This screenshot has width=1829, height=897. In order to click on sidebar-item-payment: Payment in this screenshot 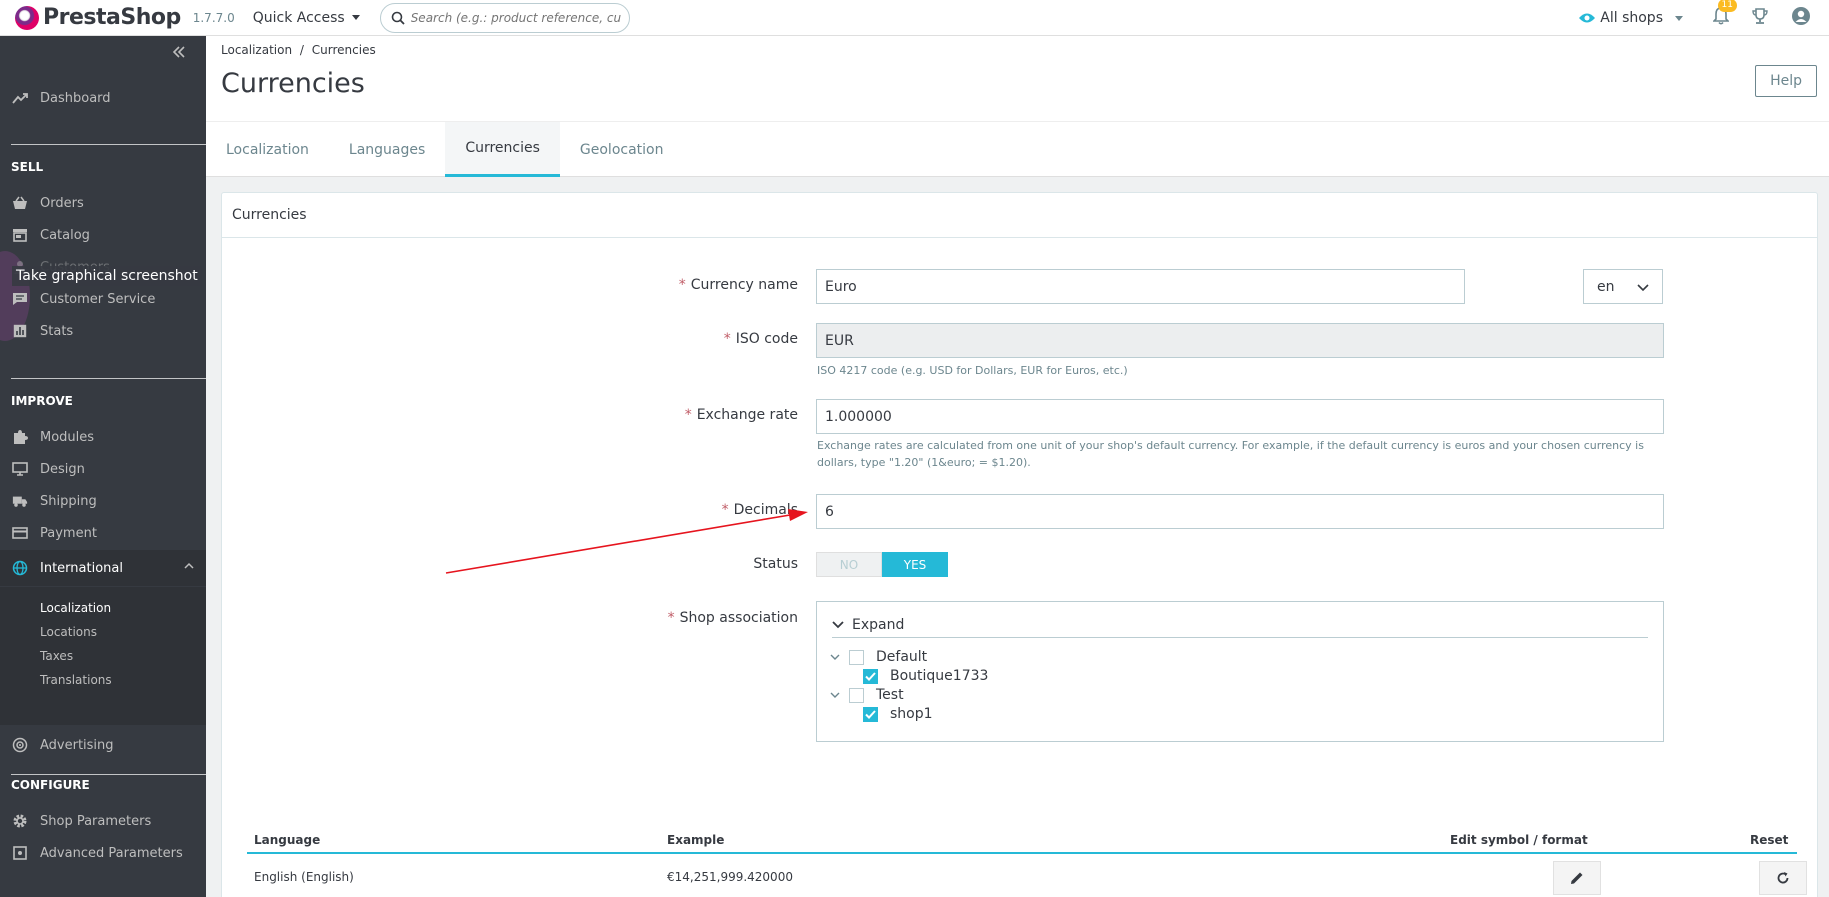, I will do `click(103, 533)`.